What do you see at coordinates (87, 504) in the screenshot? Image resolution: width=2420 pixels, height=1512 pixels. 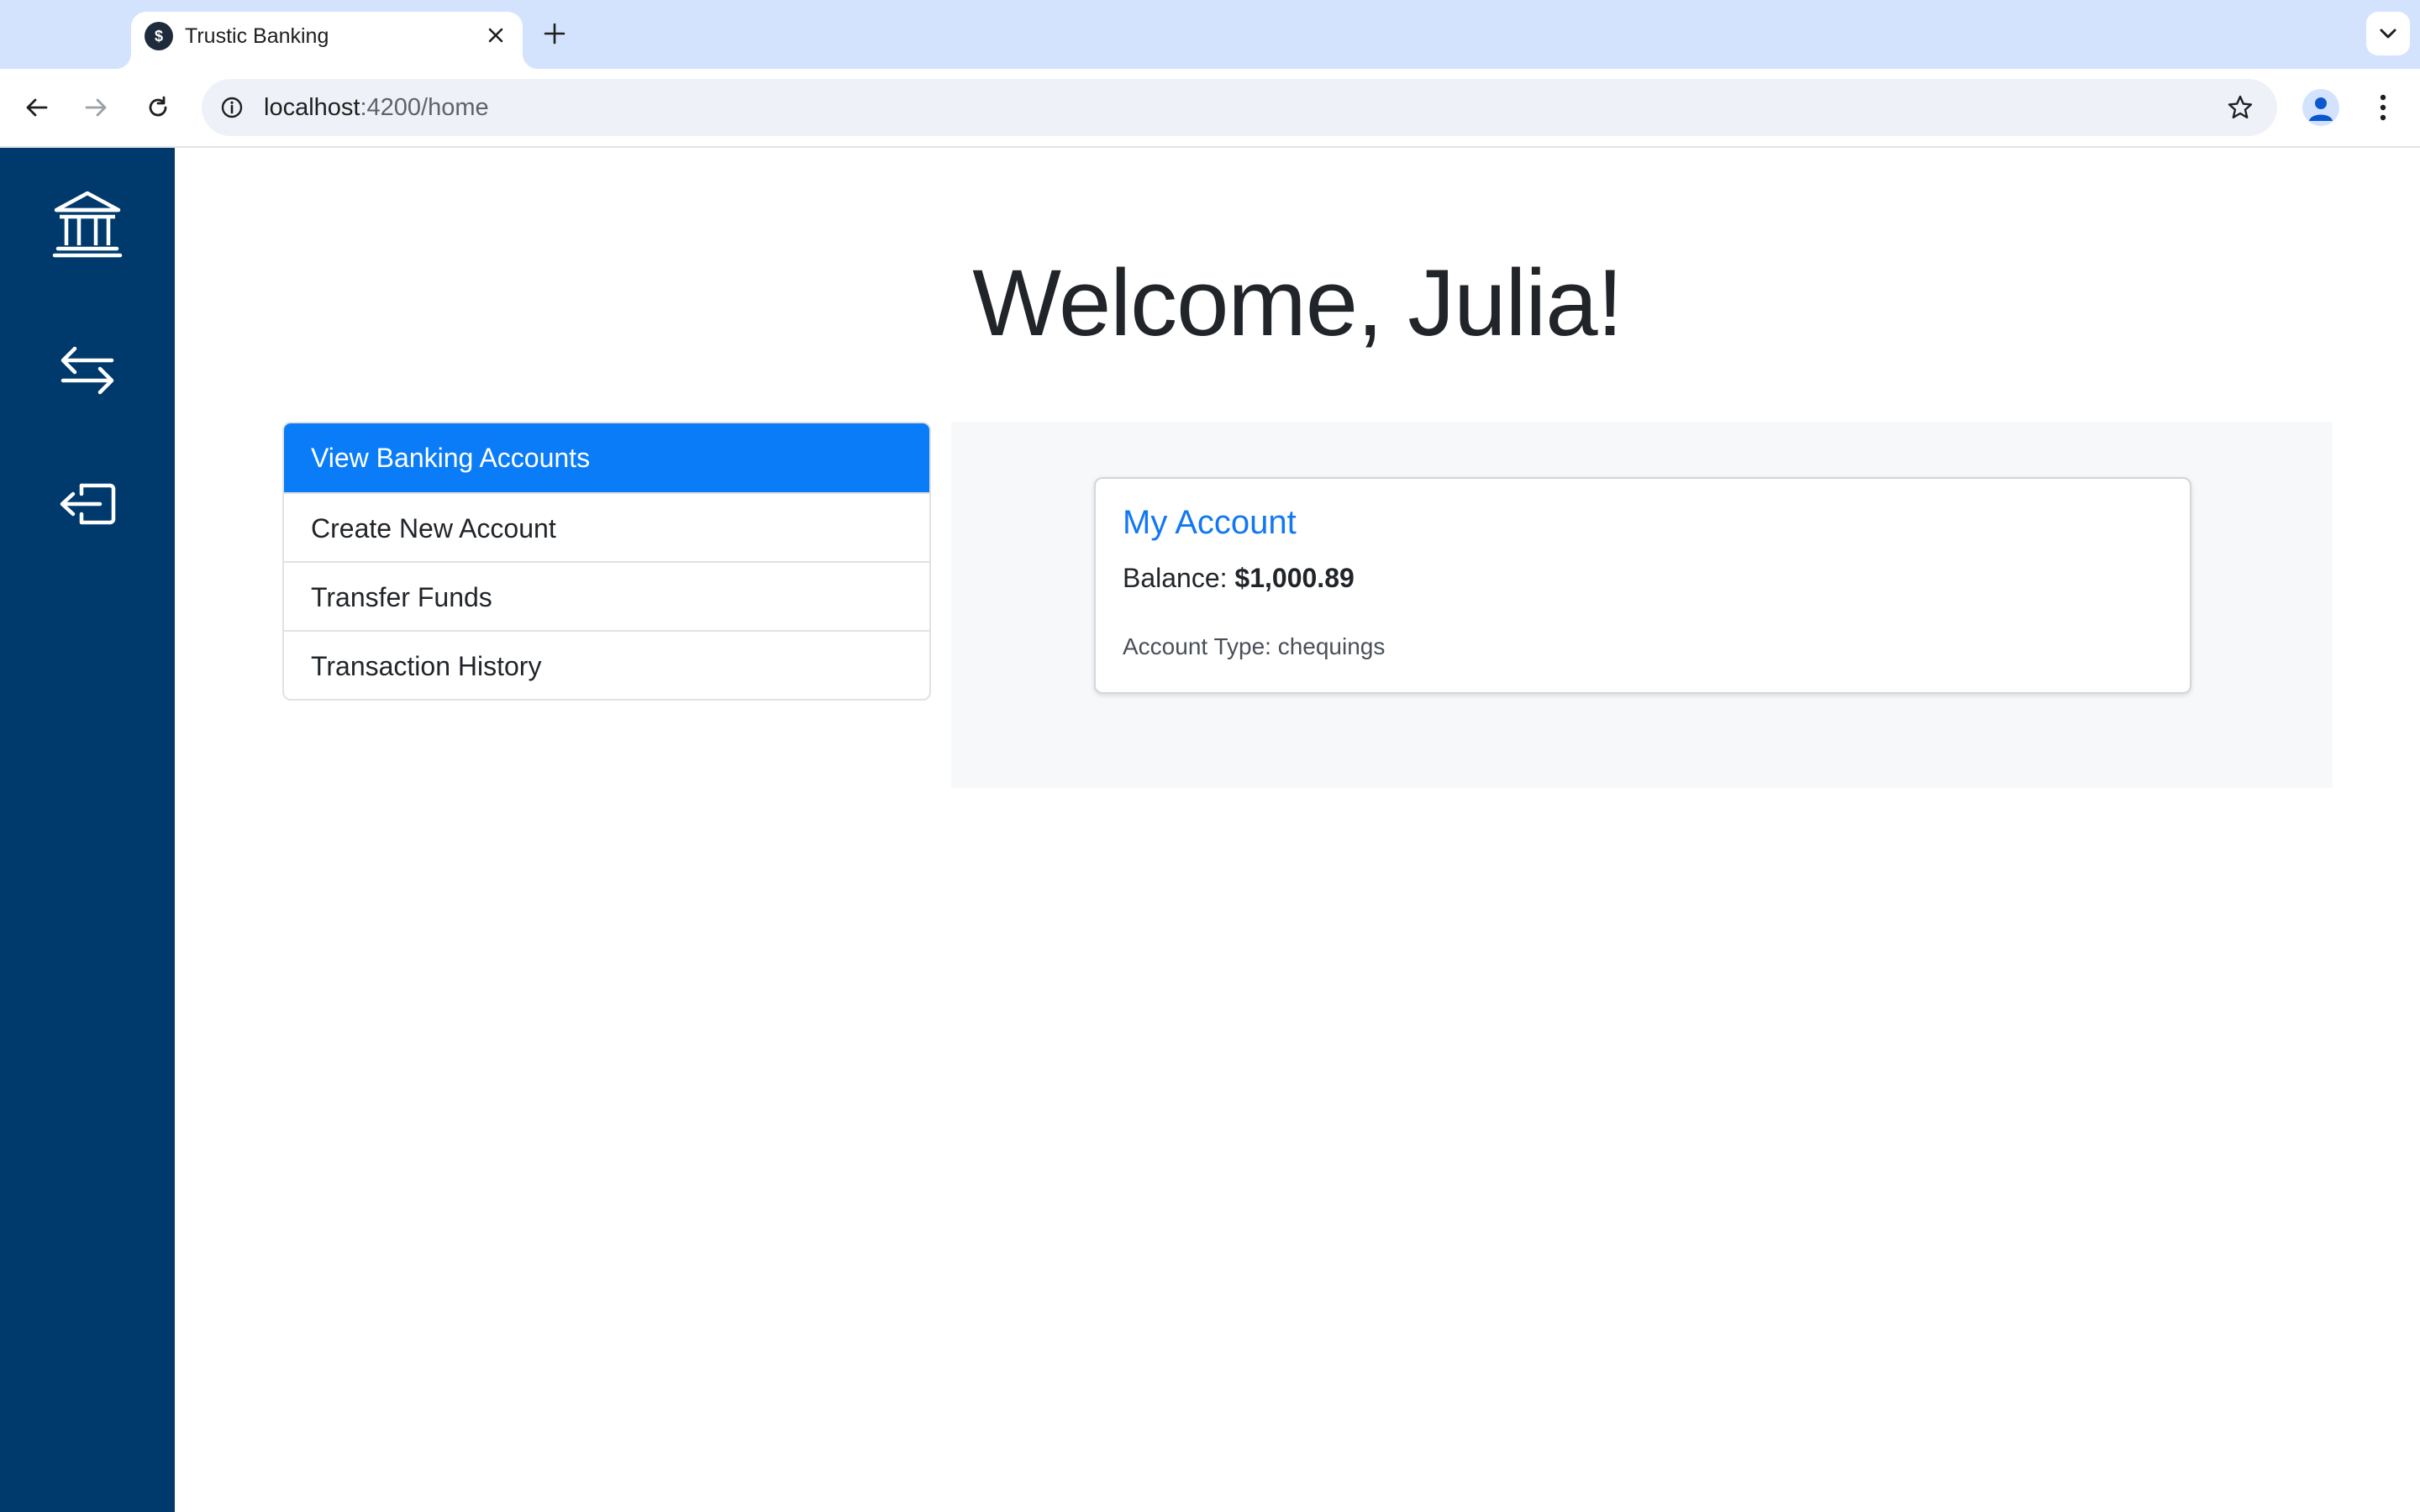 I see `logout-icon` at bounding box center [87, 504].